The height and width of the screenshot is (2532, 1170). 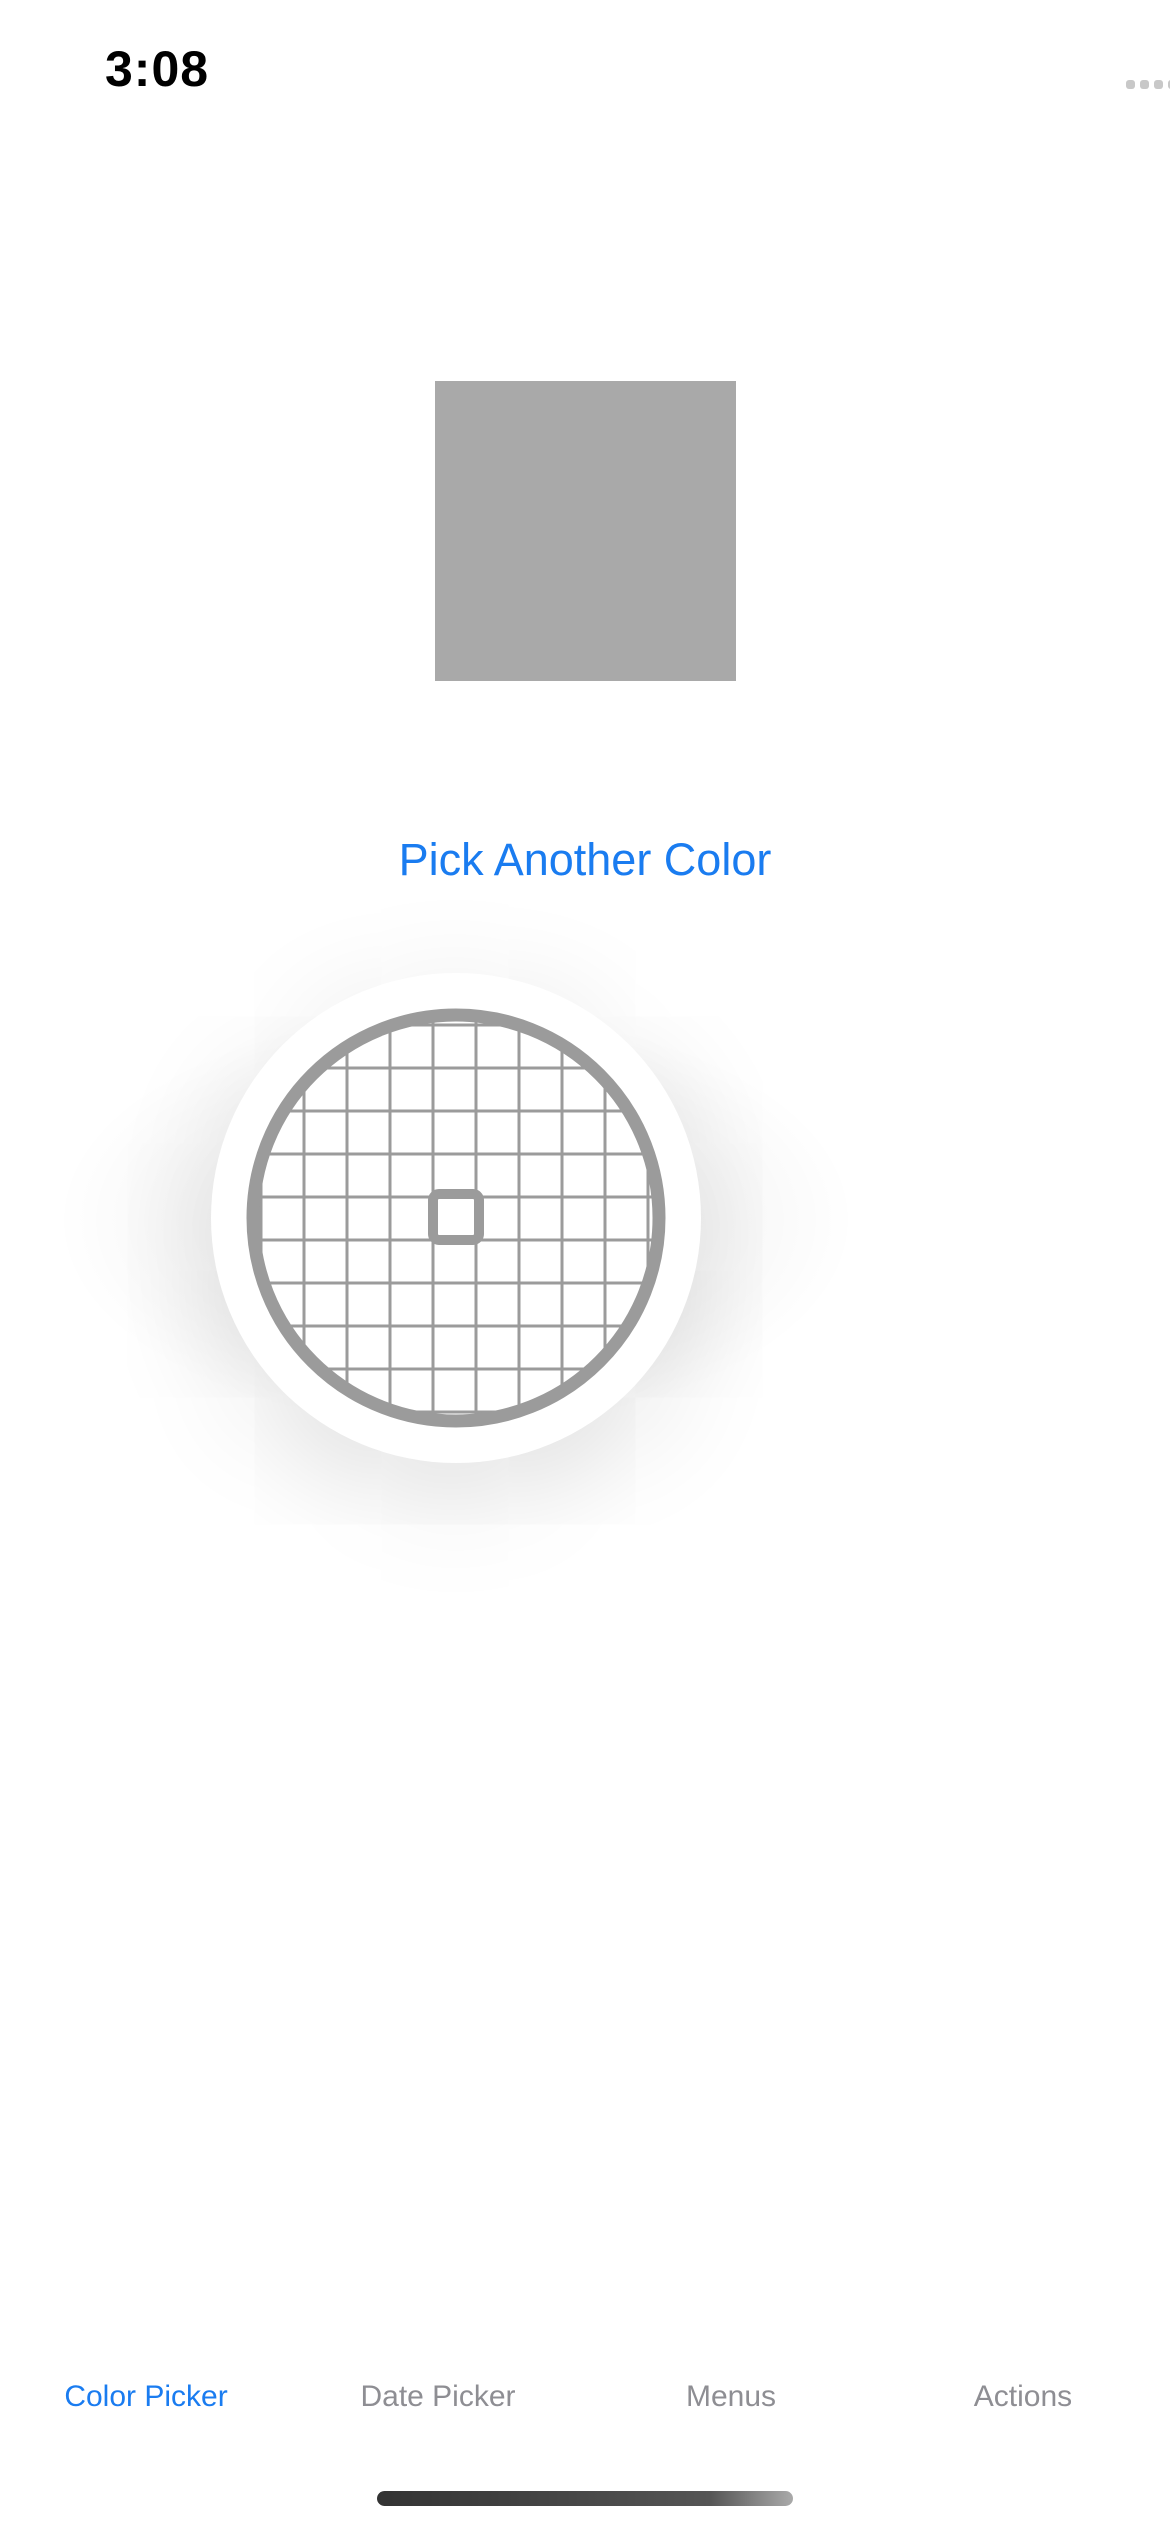 What do you see at coordinates (585, 860) in the screenshot?
I see `pick-another-color-button: Pick Another Color` at bounding box center [585, 860].